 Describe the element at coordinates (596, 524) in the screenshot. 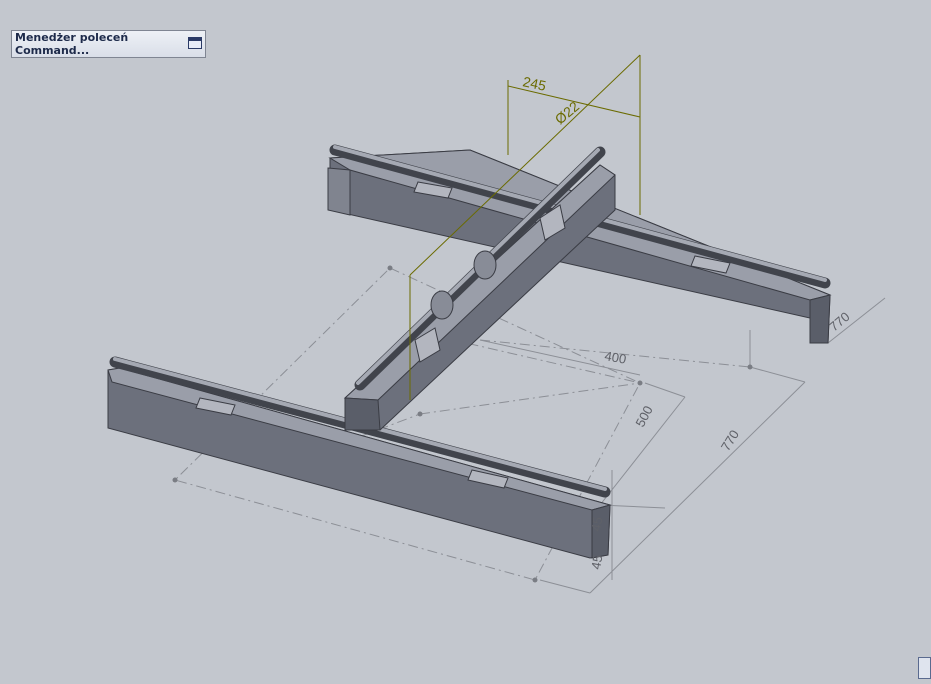

I see `dim-small-1-label: 45` at that location.